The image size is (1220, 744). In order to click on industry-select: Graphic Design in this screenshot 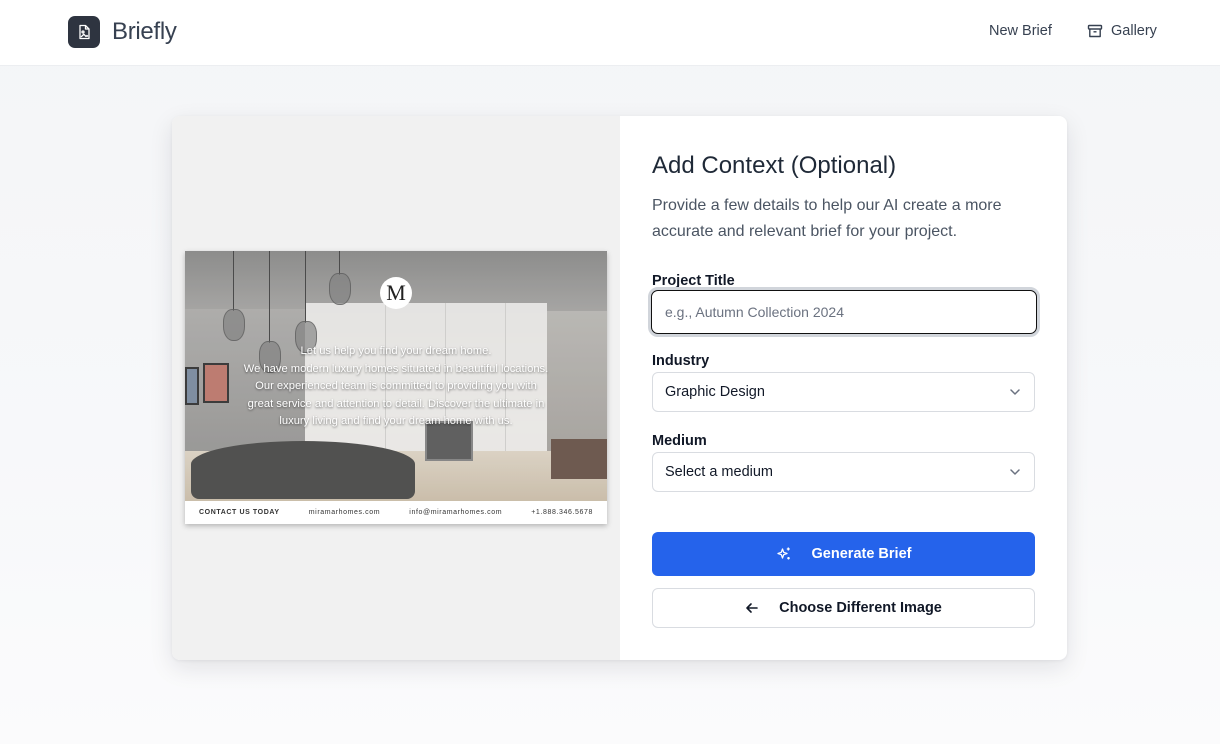, I will do `click(843, 392)`.